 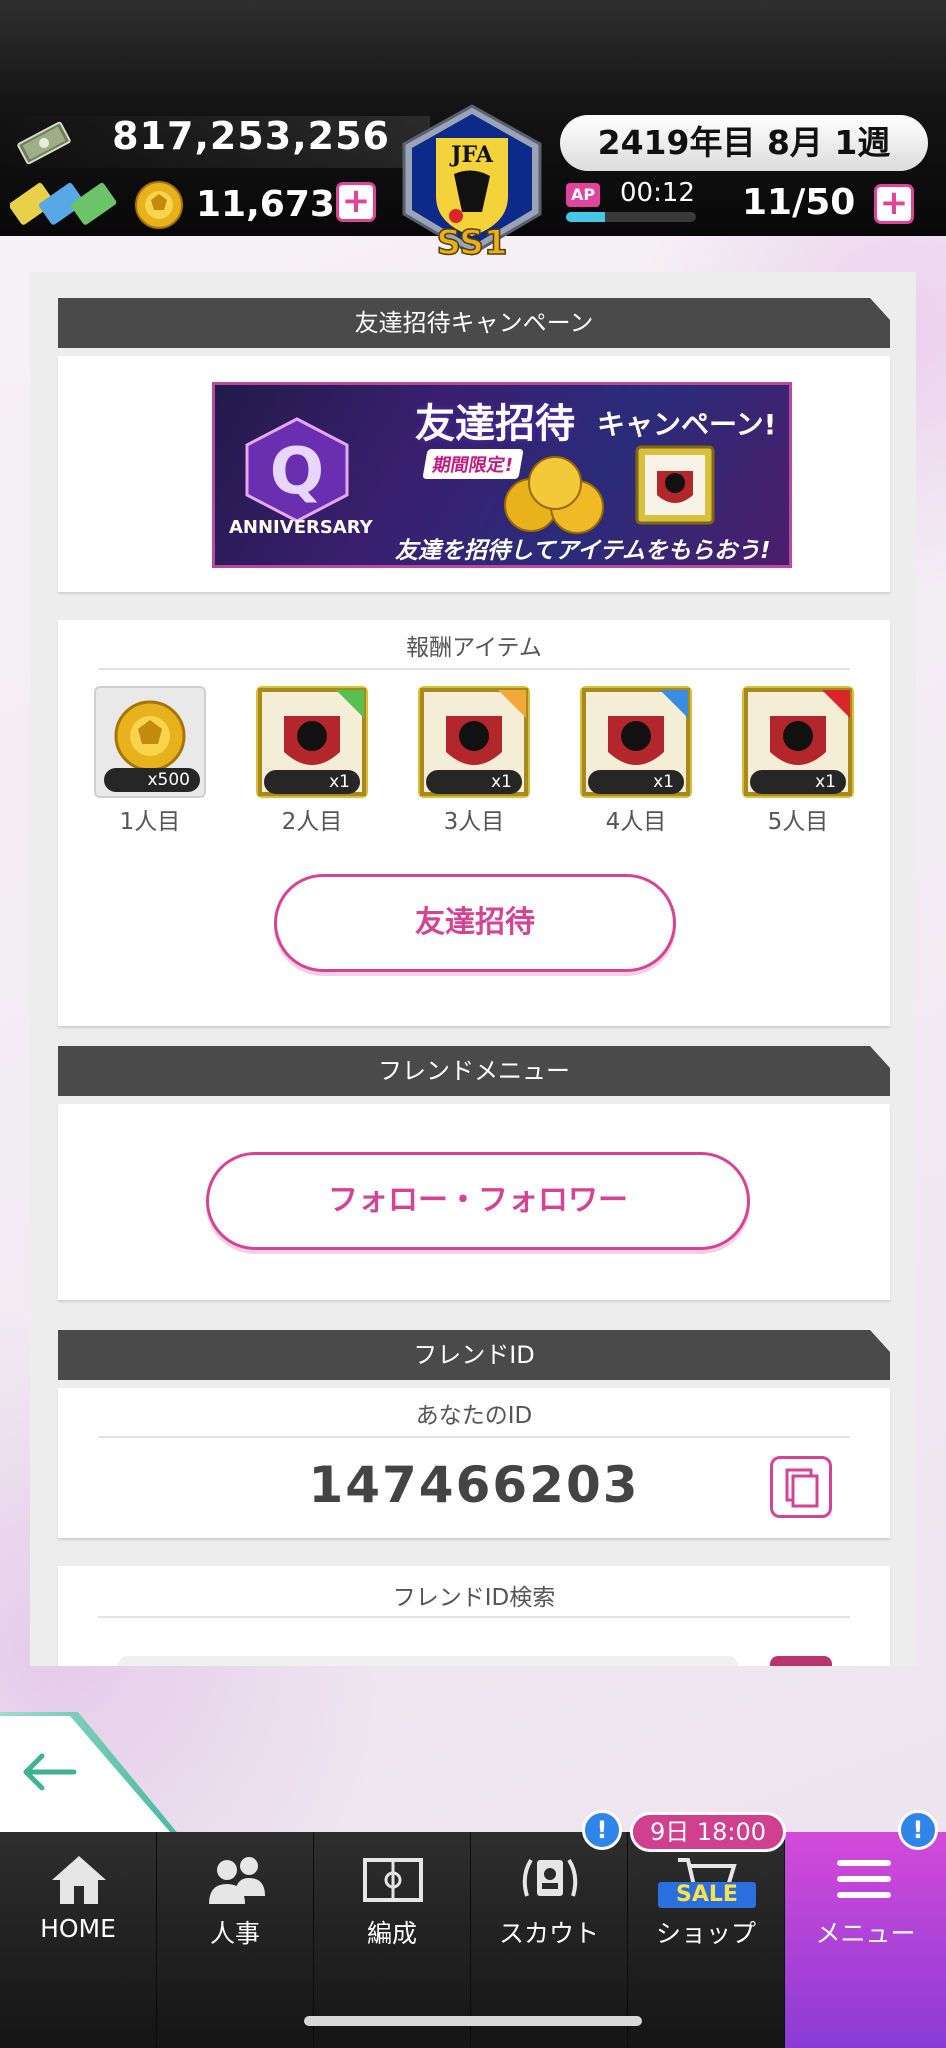 I want to click on nav-label: 編成, so click(x=391, y=1933).